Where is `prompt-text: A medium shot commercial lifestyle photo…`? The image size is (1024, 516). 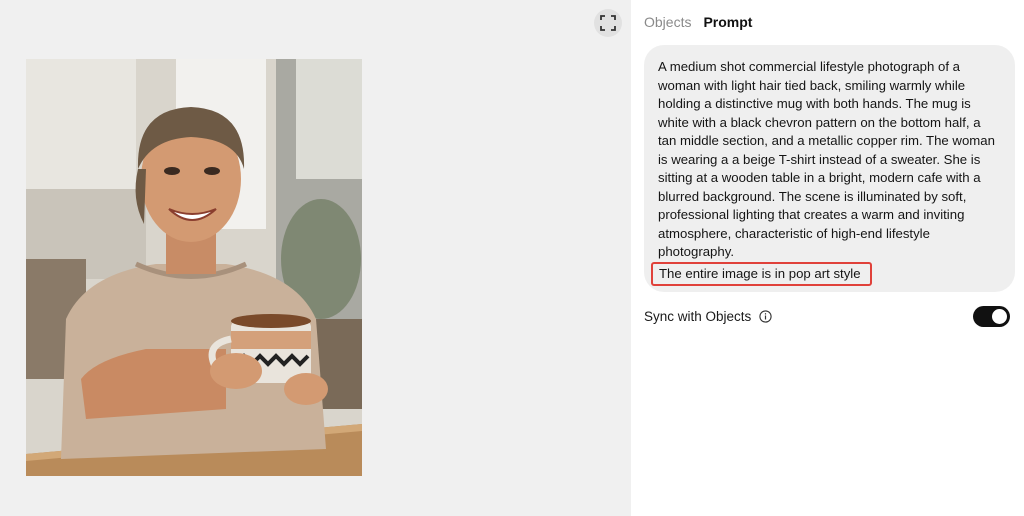 prompt-text: A medium shot commercial lifestyle photo… is located at coordinates (826, 159).